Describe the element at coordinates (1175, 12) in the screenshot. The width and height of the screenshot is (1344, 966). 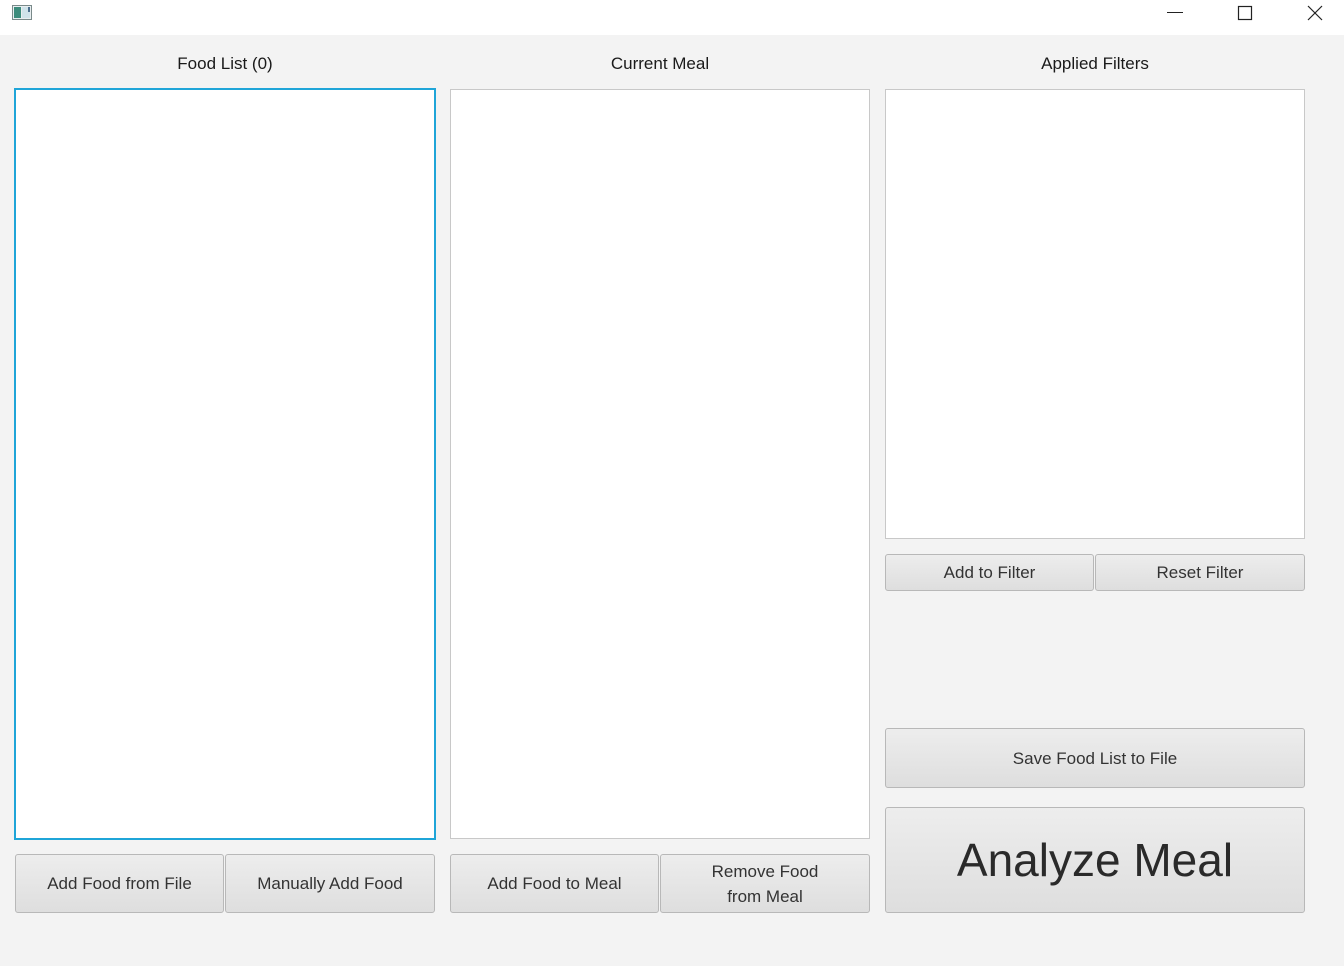
I see `minimize-icon` at that location.